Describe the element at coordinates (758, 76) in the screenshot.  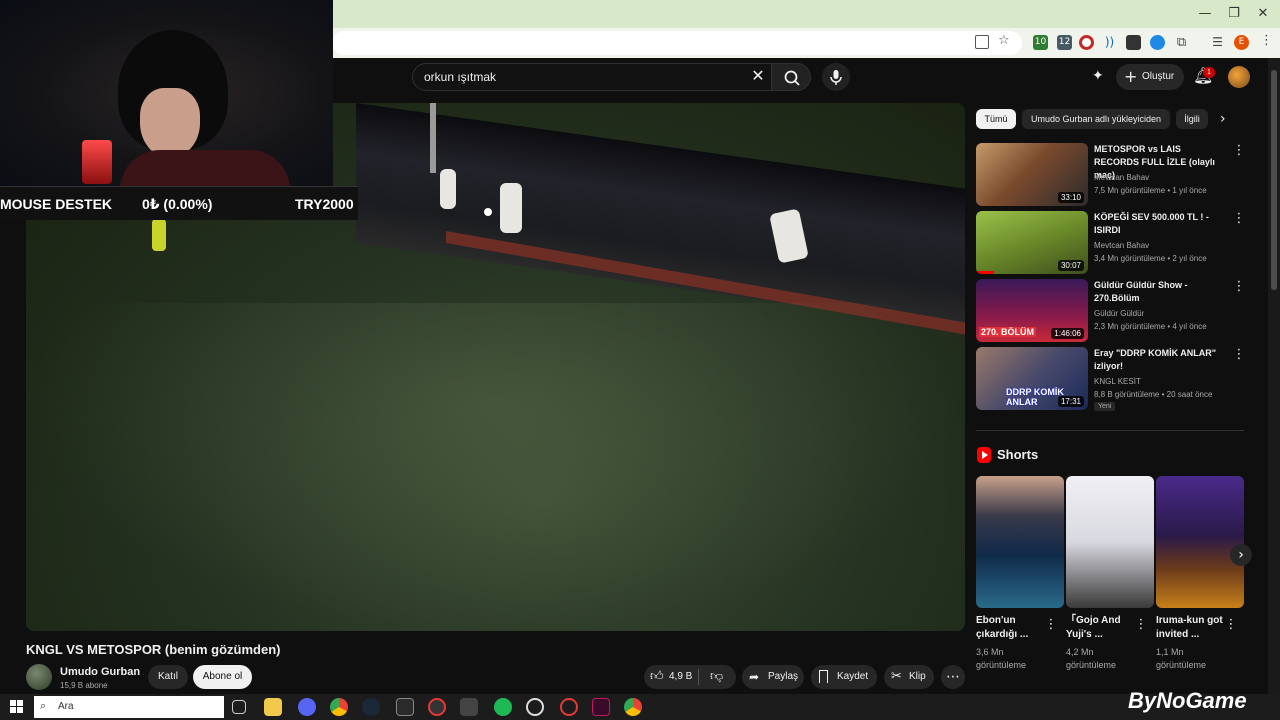
I see `clear-search-icon: ✕` at that location.